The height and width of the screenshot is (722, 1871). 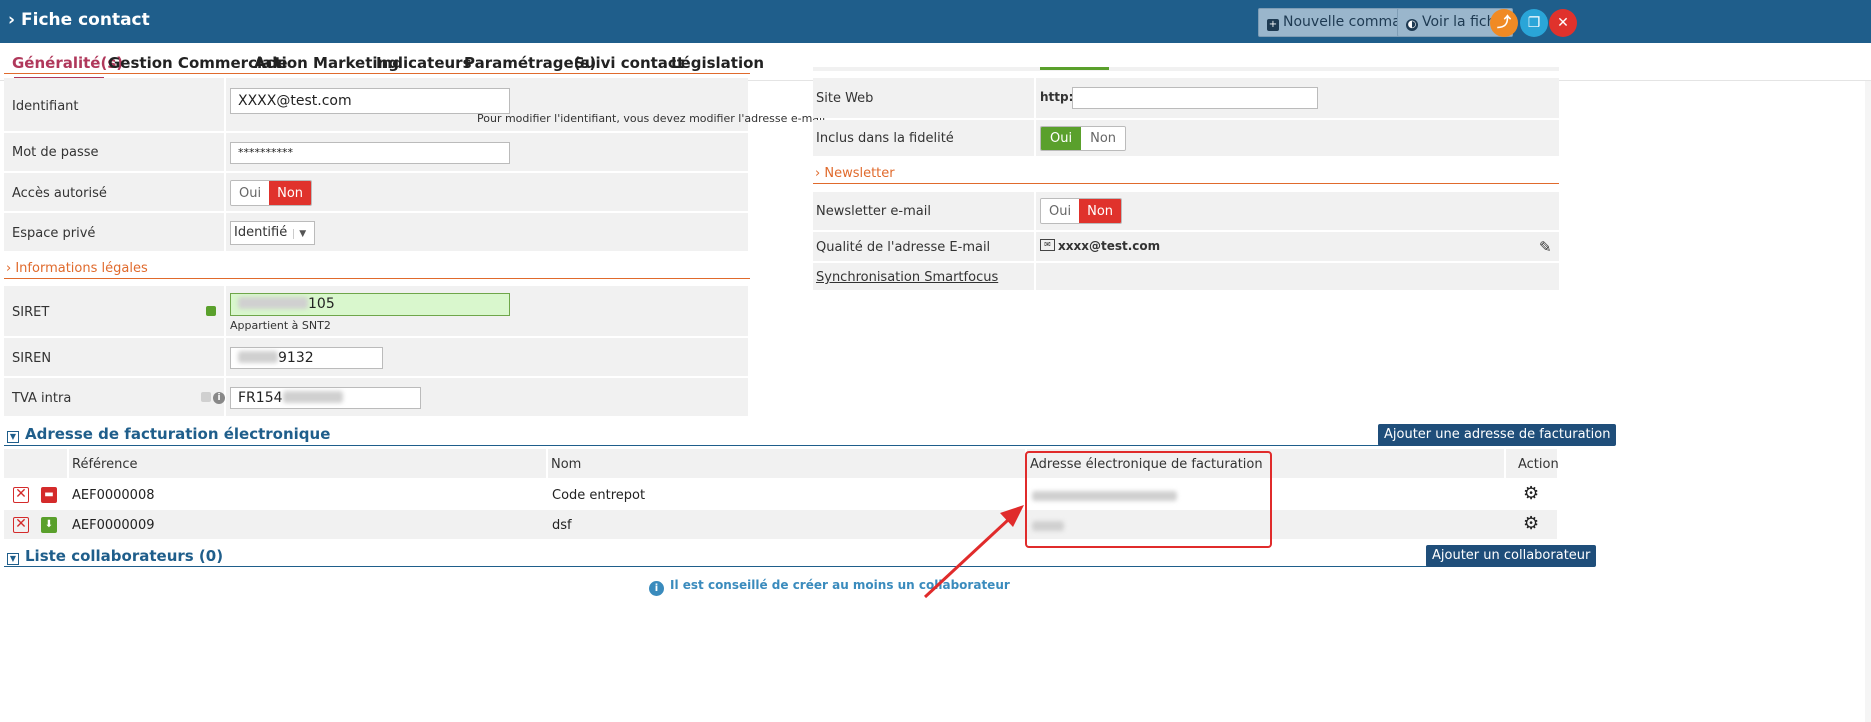 I want to click on arrow-shaft, so click(x=966, y=558).